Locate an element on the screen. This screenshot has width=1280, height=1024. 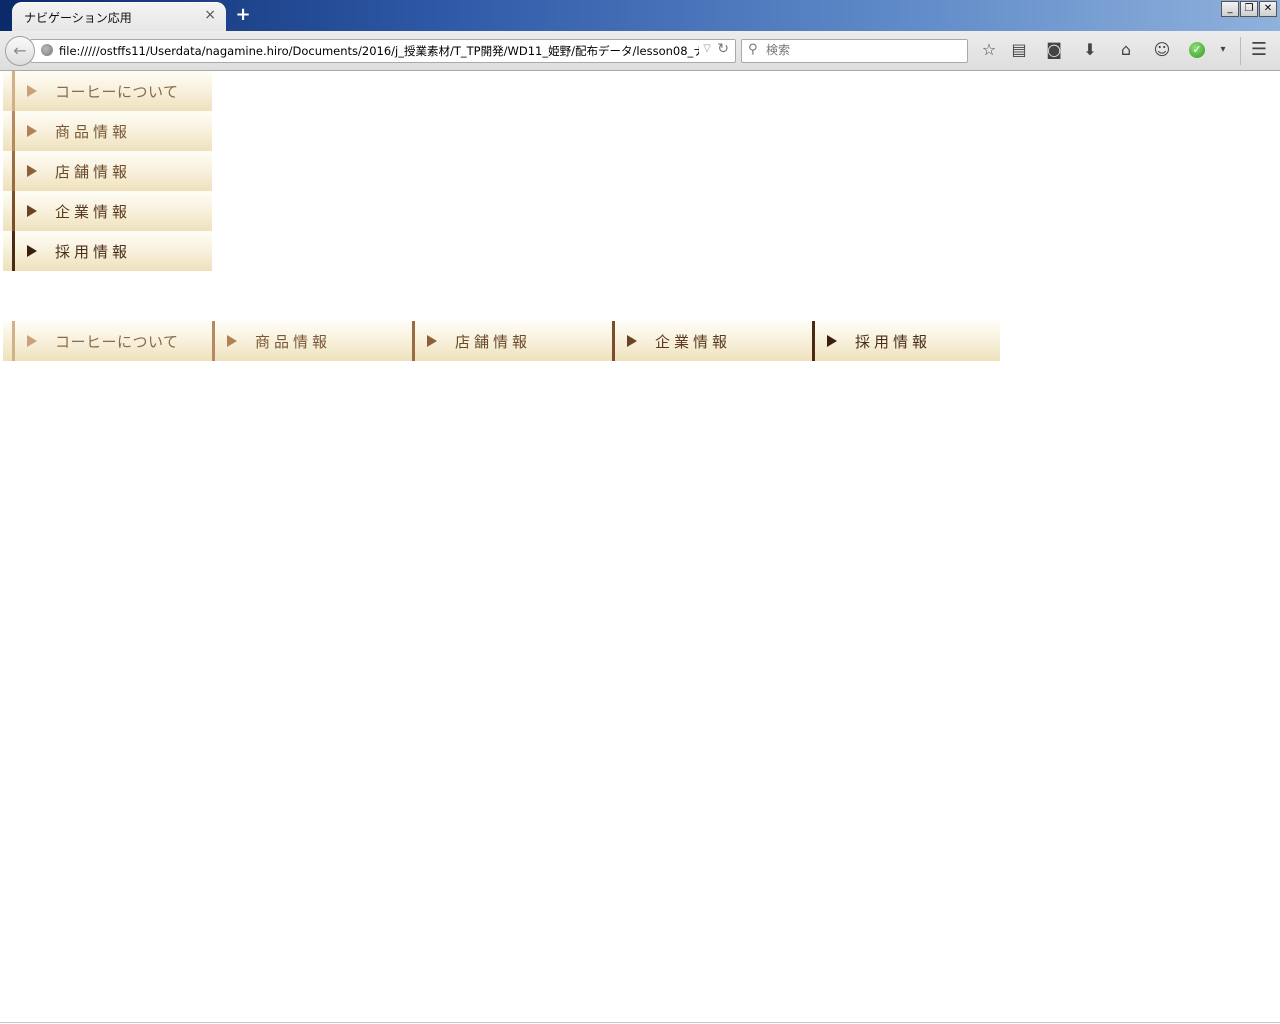
hnav-item-products: 商品情報 is located at coordinates (312, 341).